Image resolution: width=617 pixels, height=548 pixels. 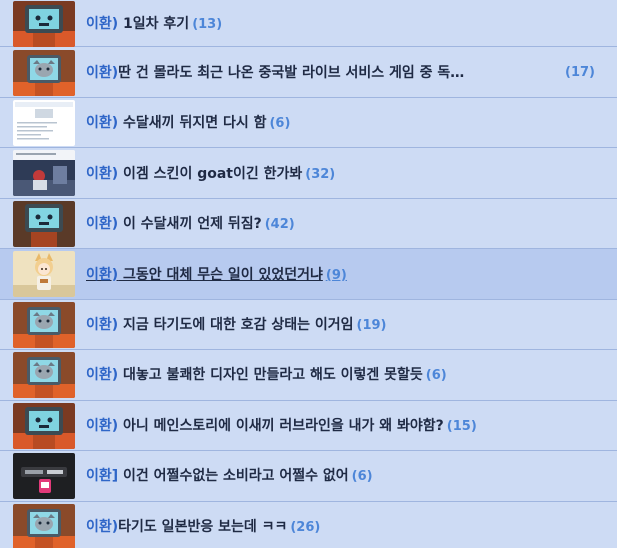 I want to click on post-title: 이환) 지금 타기도에 대한 호감 상태는 이거임 (19), so click(x=236, y=325).